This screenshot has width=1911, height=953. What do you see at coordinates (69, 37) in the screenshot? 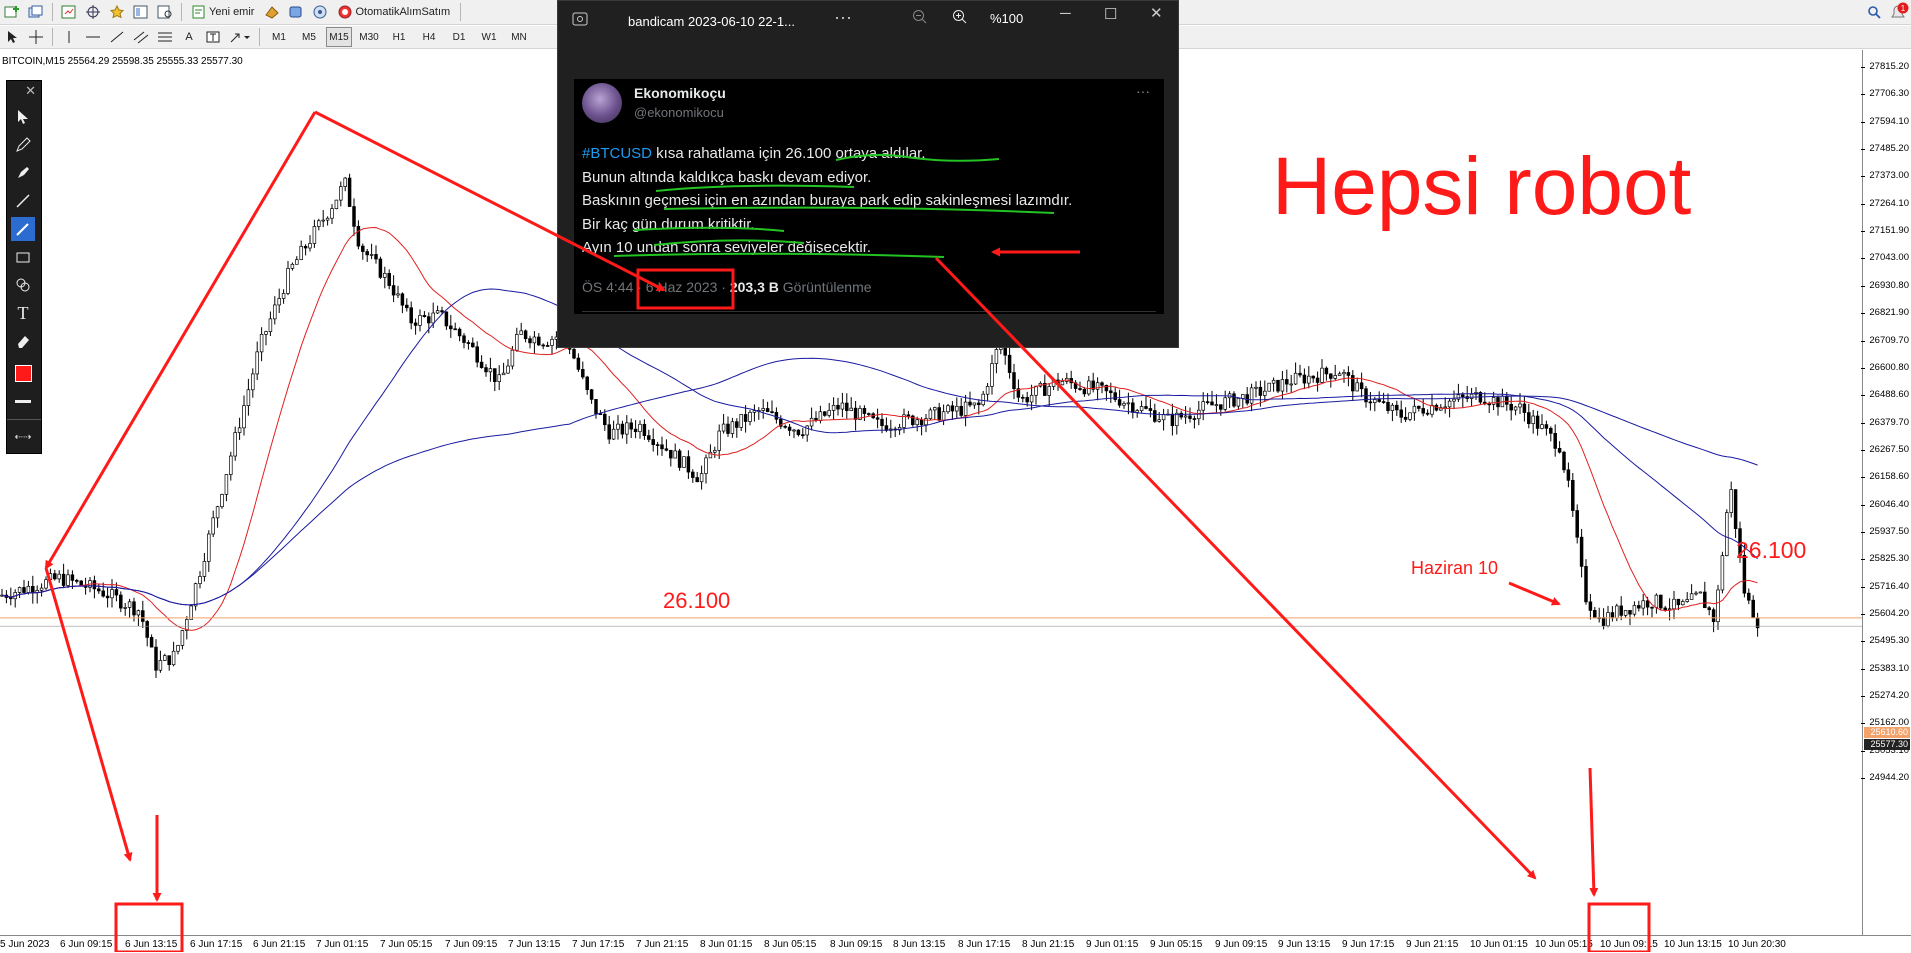
I see `vertical-line-icon` at bounding box center [69, 37].